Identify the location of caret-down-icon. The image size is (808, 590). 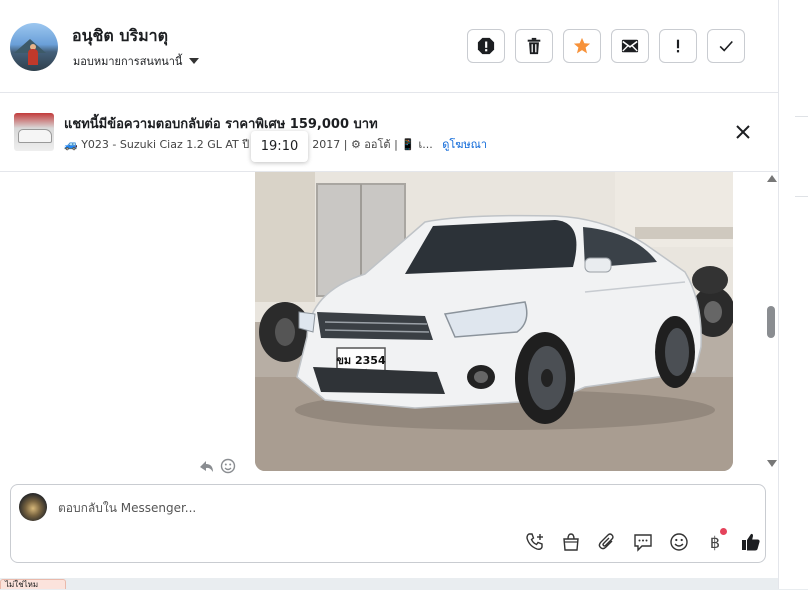
(194, 61).